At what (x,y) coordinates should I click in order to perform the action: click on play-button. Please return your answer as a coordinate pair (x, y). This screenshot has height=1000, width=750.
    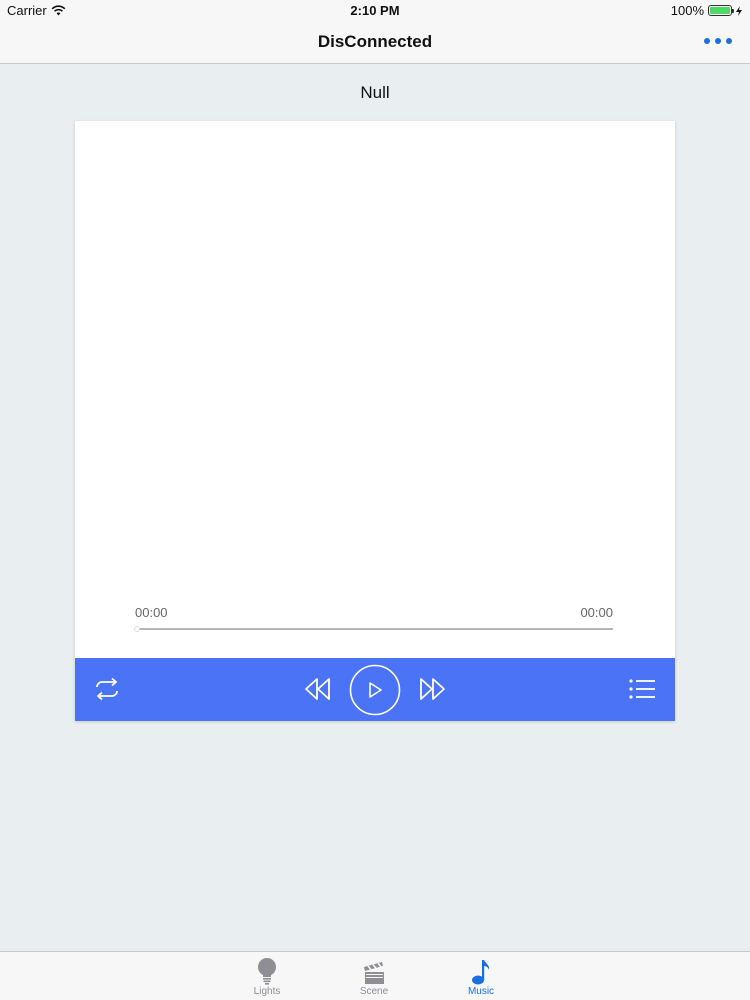
    Looking at the image, I should click on (375, 690).